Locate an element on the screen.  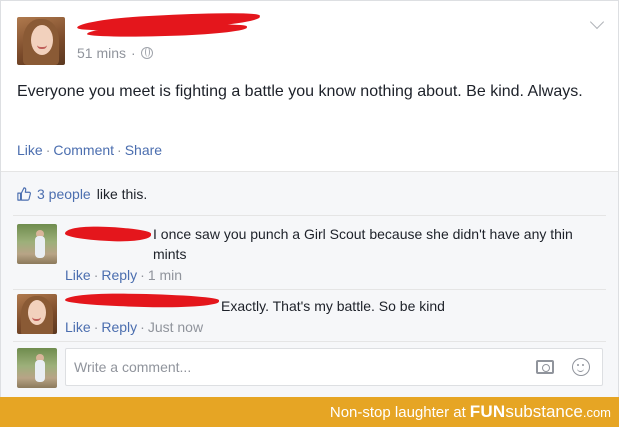
comment-reply-link: Reply is located at coordinates (119, 275).